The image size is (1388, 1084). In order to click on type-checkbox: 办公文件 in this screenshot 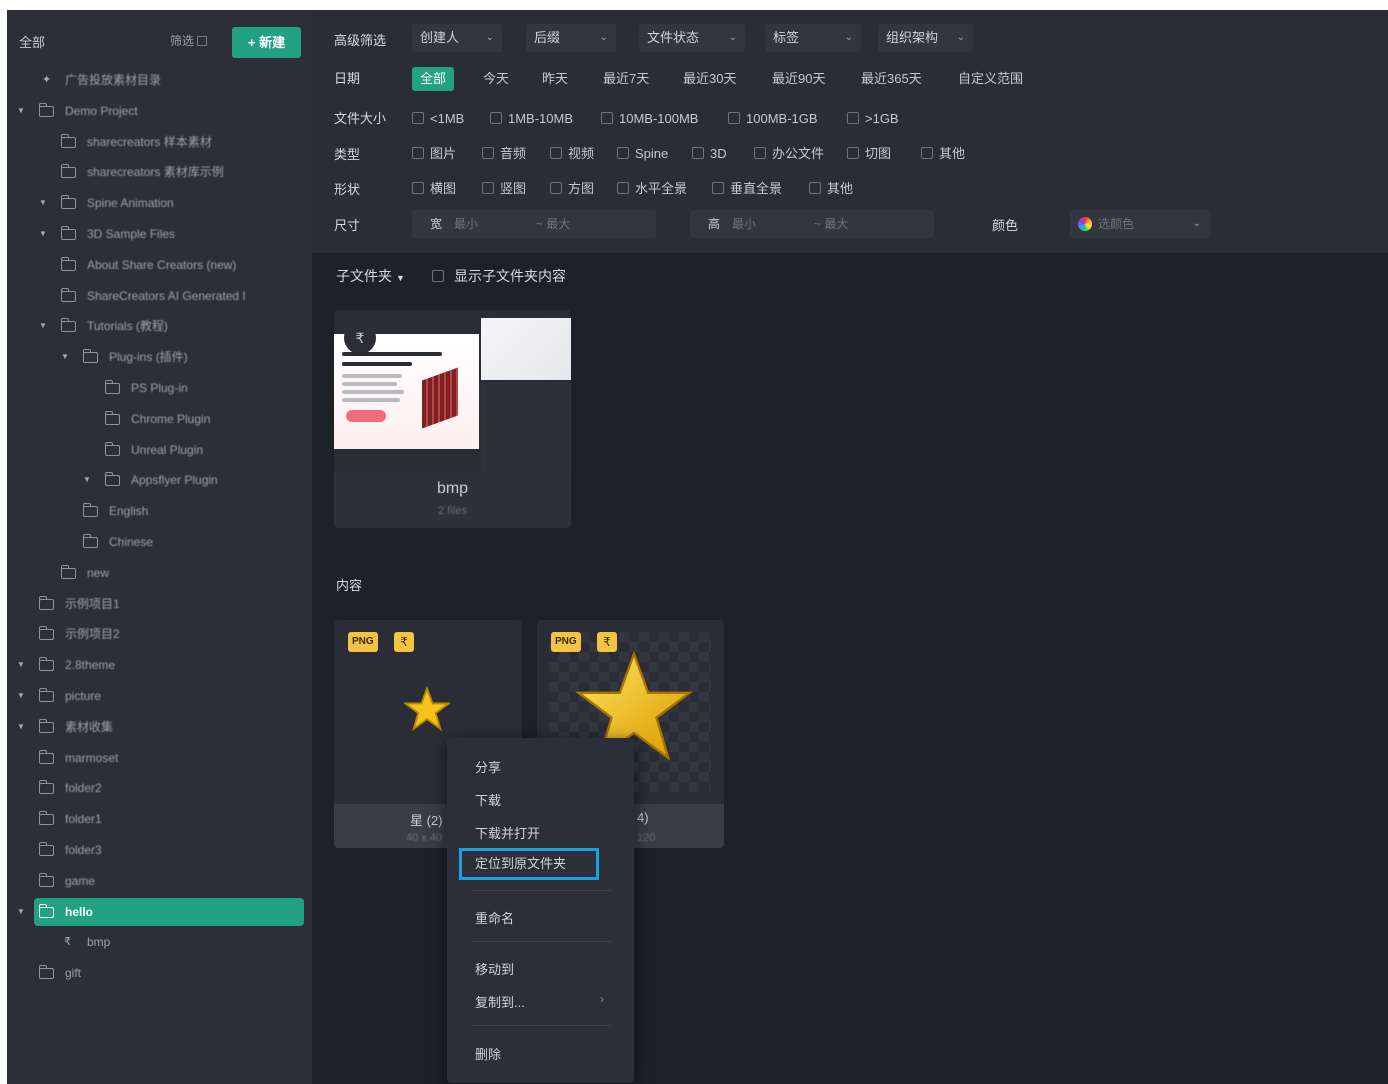, I will do `click(789, 154)`.